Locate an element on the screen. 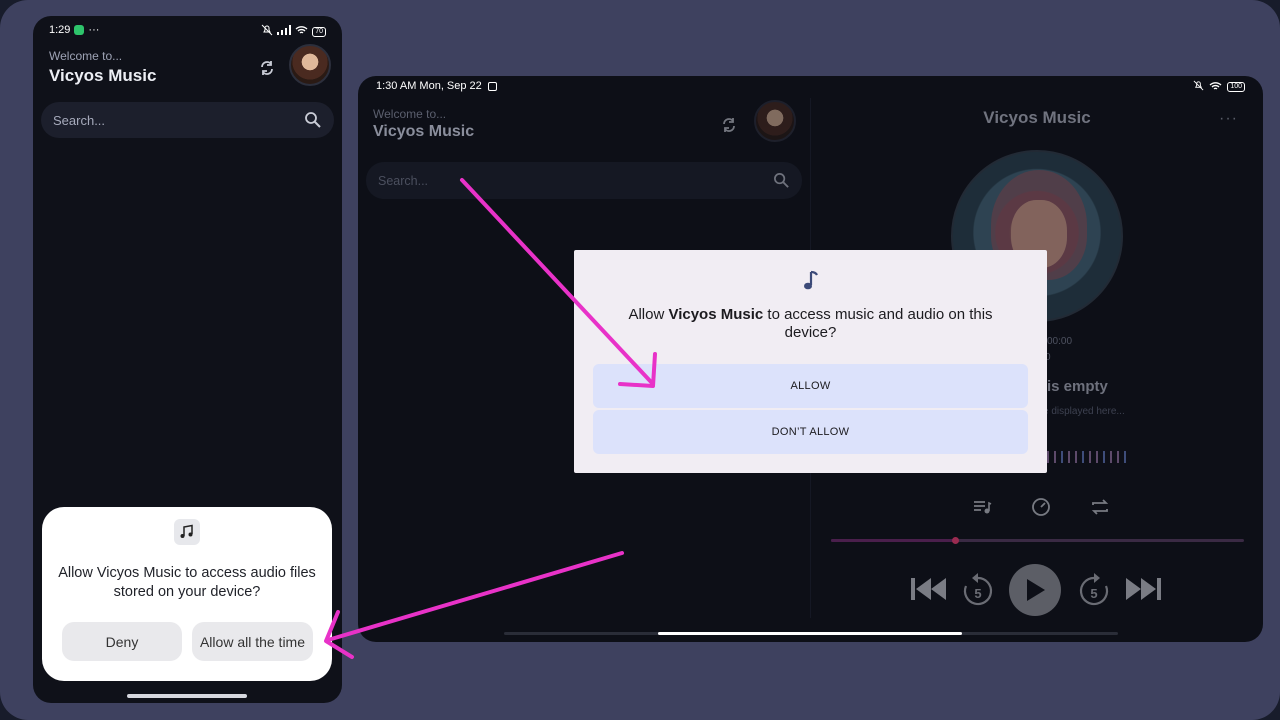 This screenshot has width=1280, height=720. forward-seconds: 5 is located at coordinates (1093, 593).